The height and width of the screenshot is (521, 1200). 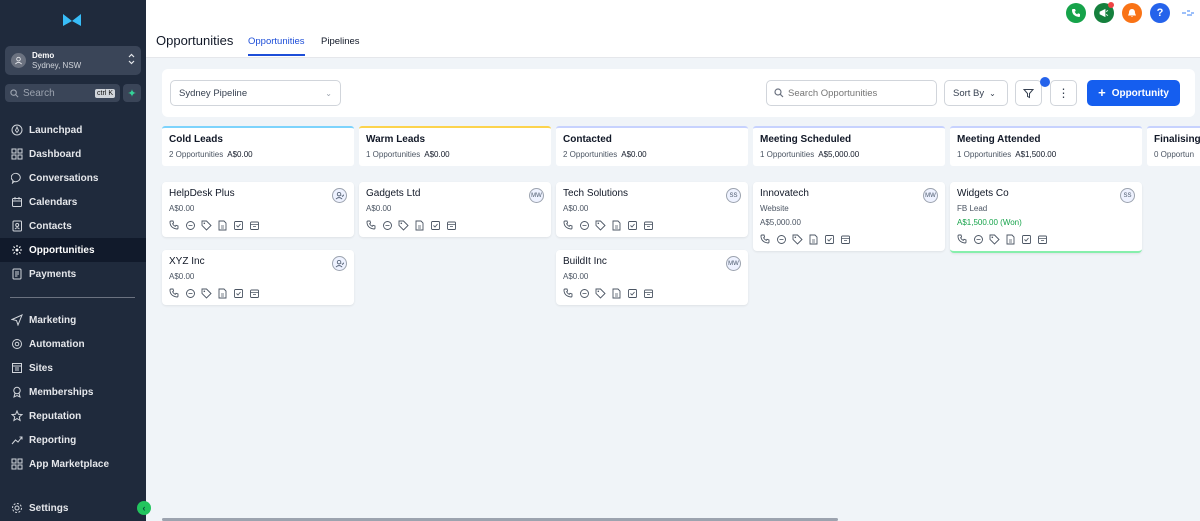 I want to click on sort-by-label: Sort By, so click(x=969, y=93).